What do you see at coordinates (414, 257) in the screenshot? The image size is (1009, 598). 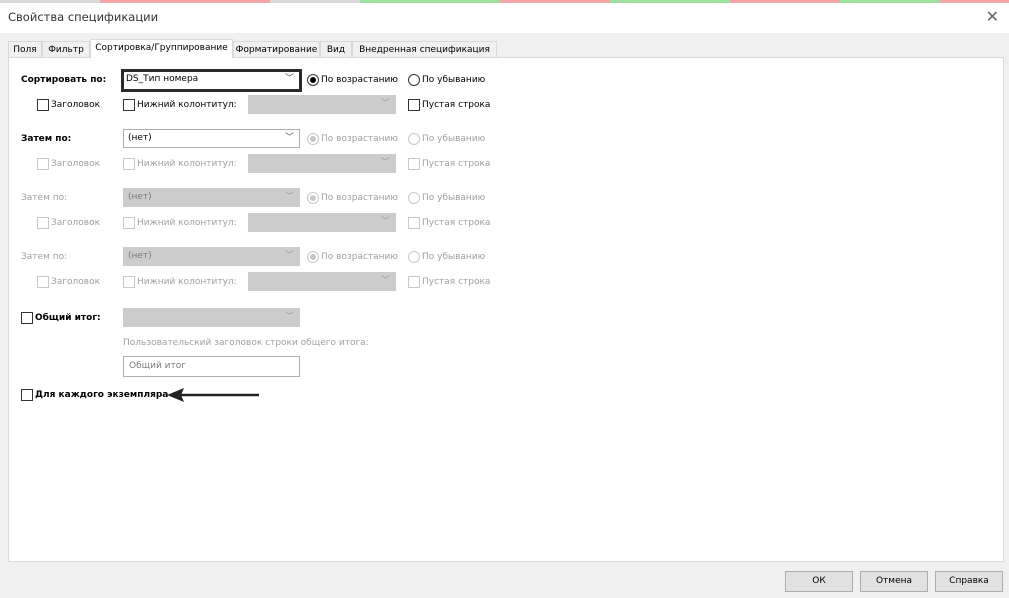 I see `then-by-3-descending-radio` at bounding box center [414, 257].